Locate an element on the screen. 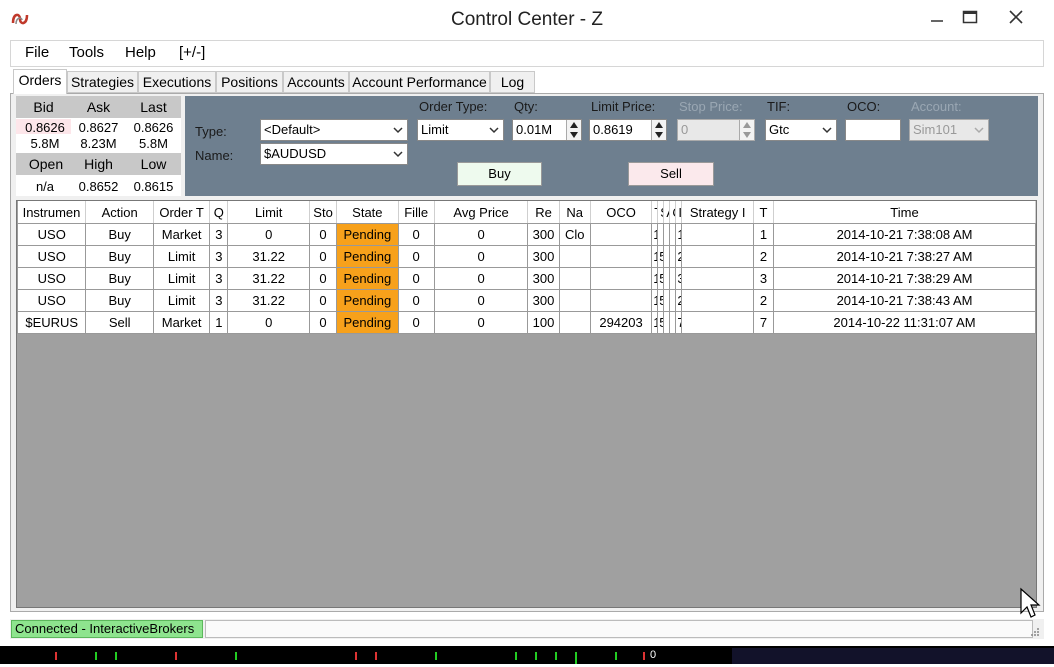  menu-toggle: [+/-] is located at coordinates (192, 52).